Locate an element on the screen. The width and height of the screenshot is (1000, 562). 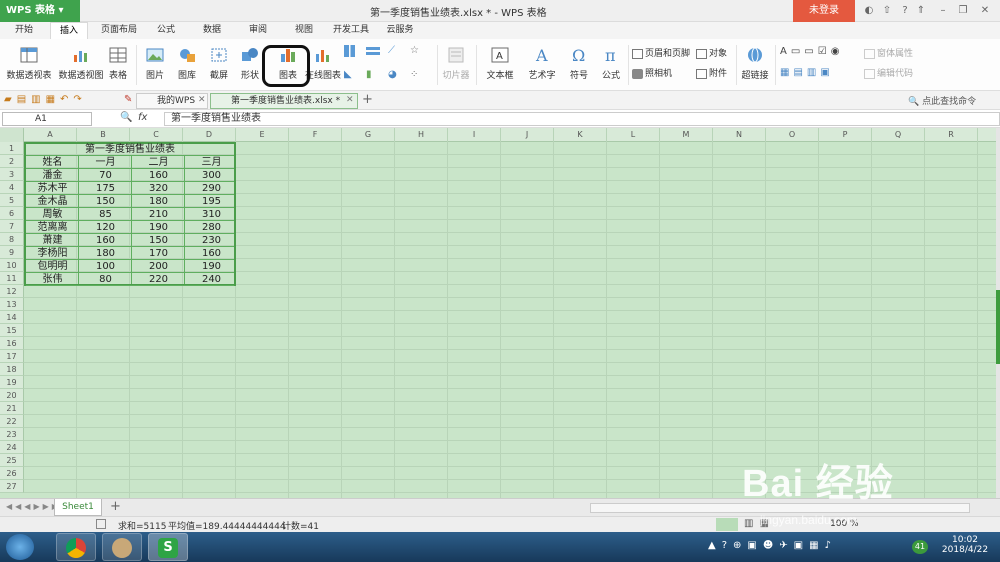
column-header: H is located at coordinates (421, 135).